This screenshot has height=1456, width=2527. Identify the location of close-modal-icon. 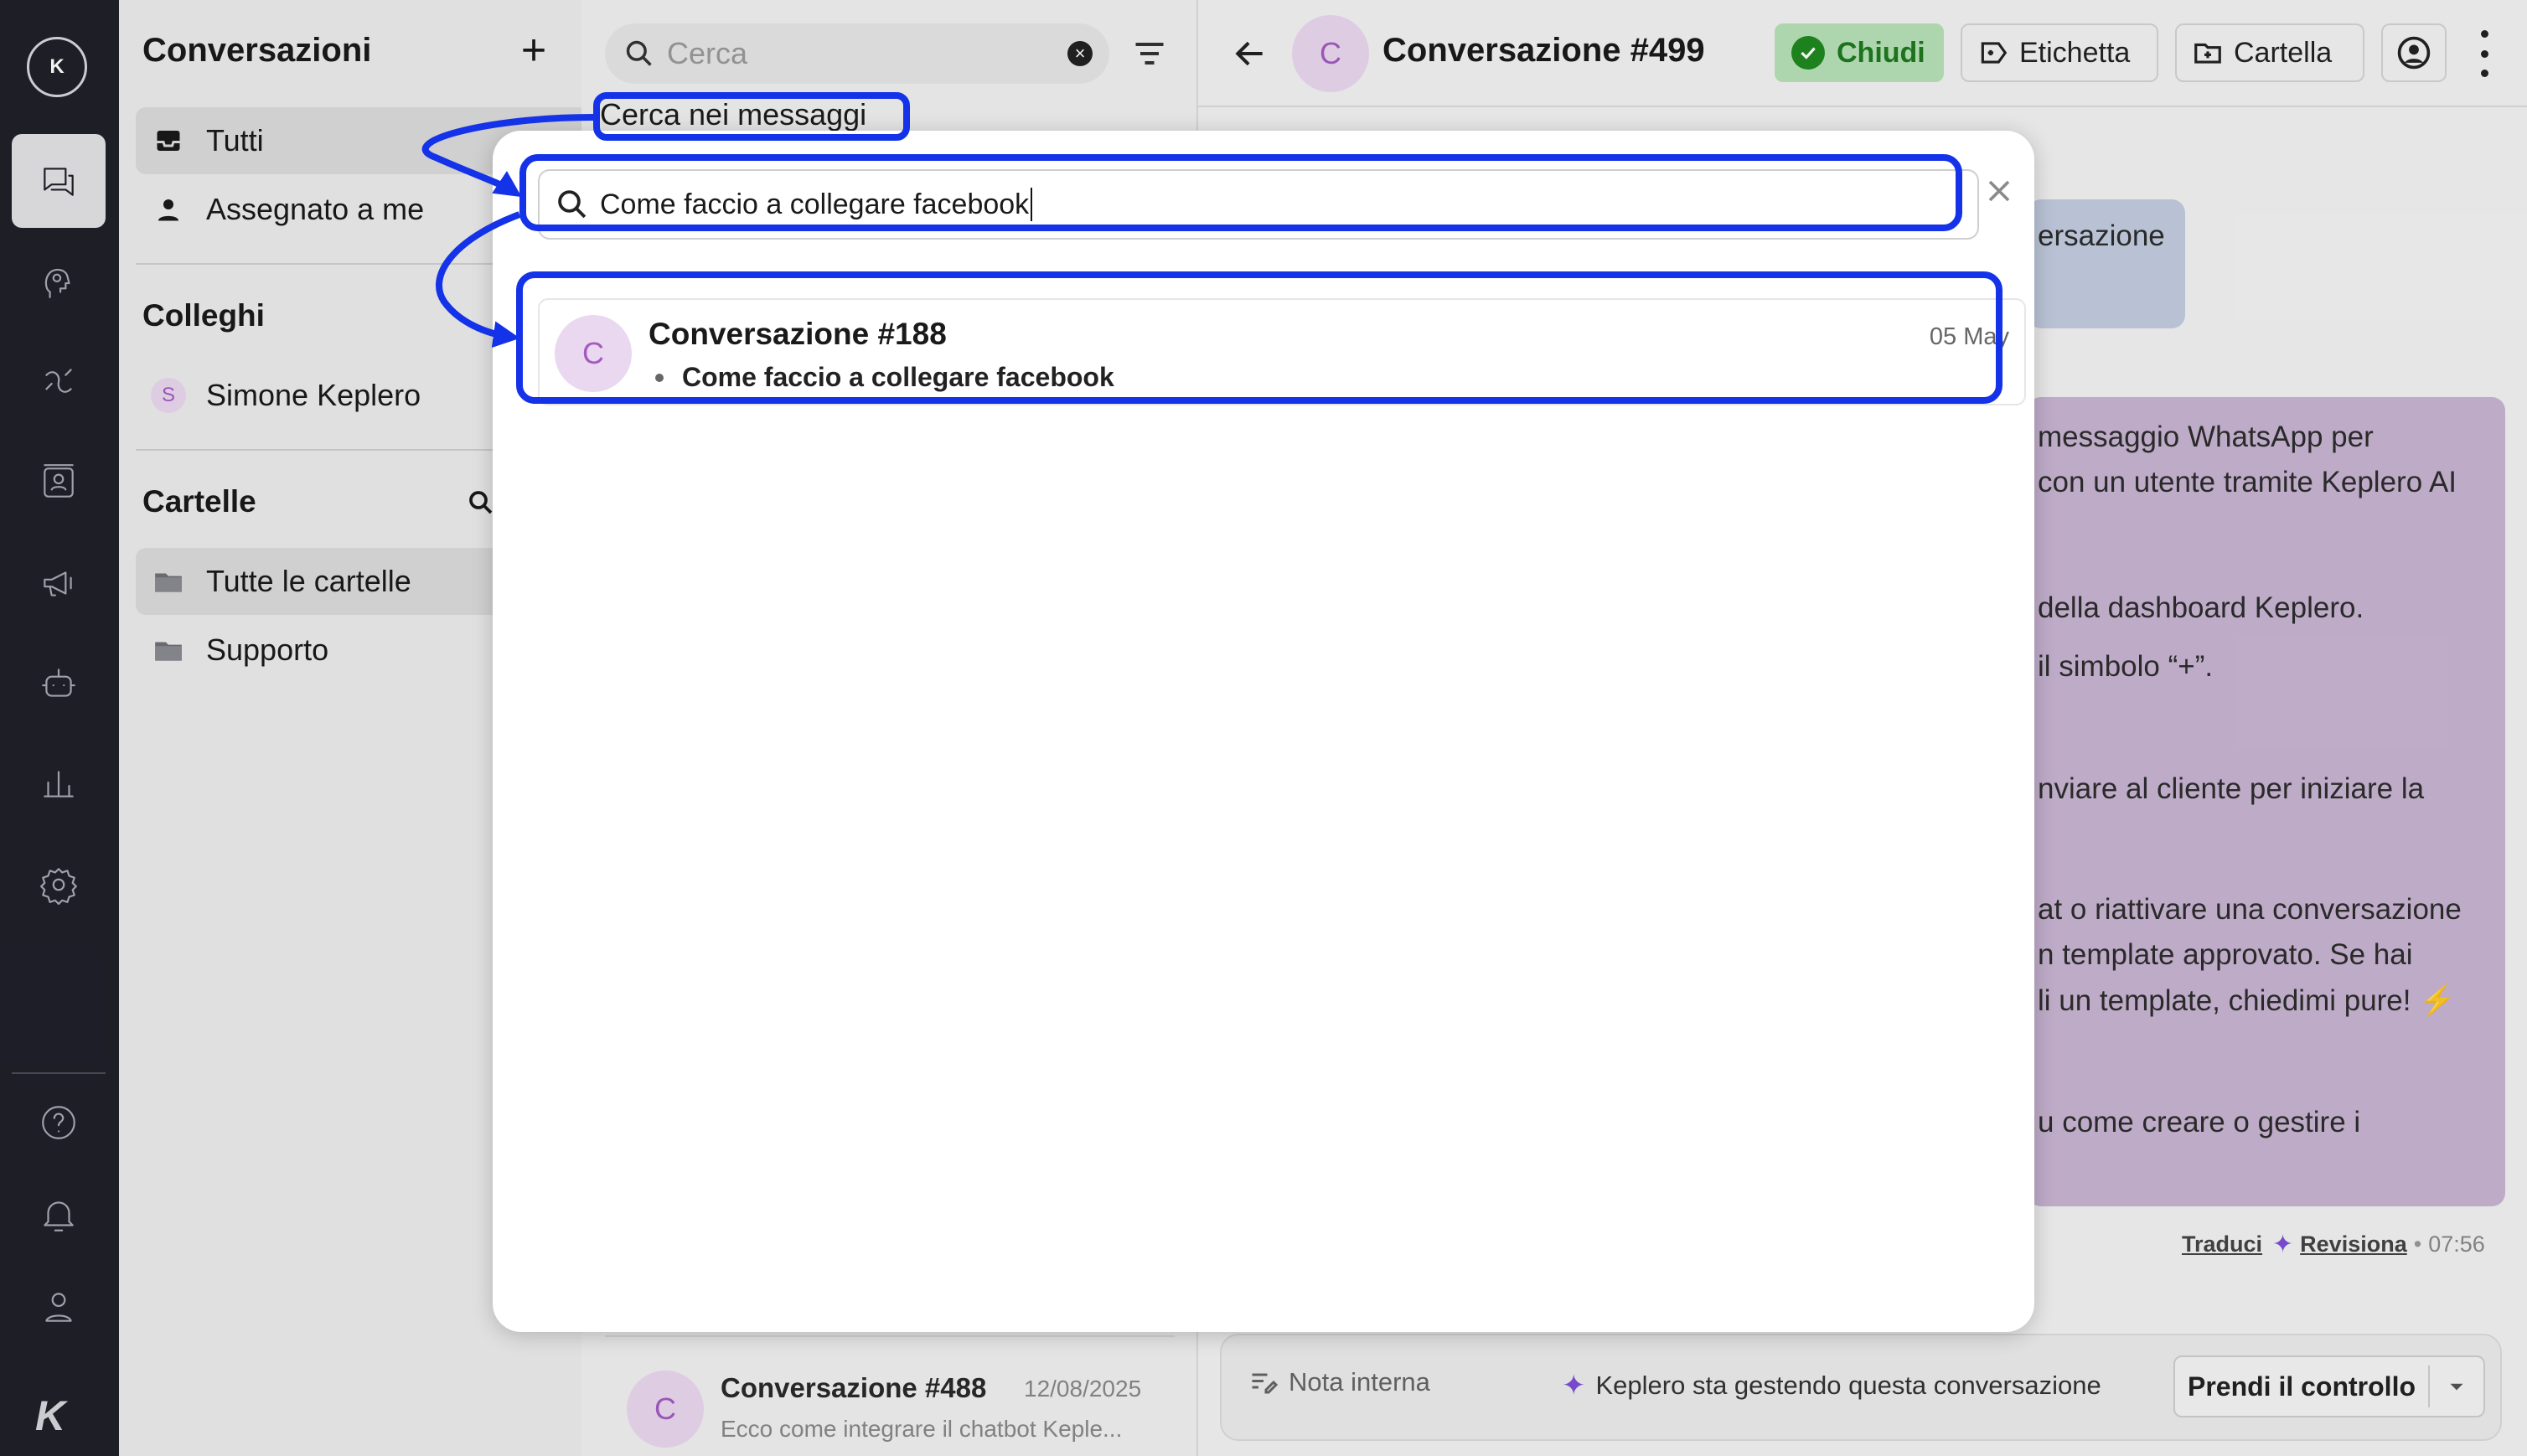
(1999, 191).